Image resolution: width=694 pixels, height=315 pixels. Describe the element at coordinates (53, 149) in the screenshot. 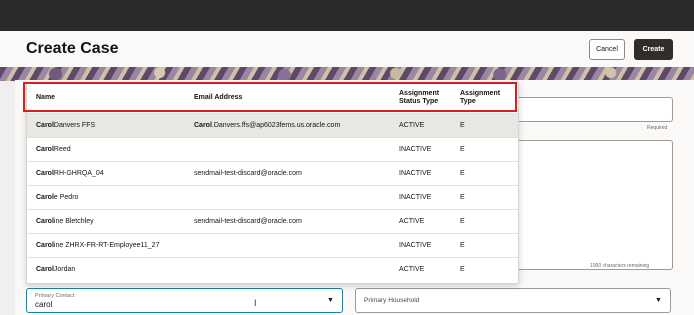

I see `row-name: Carol Reed` at that location.